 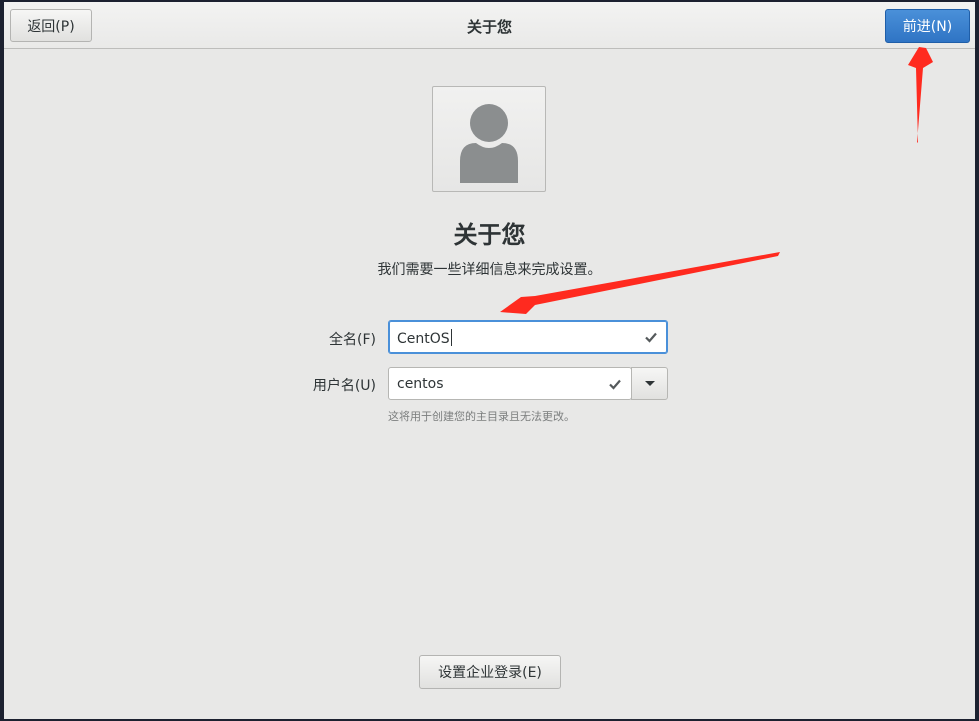 What do you see at coordinates (352, 340) in the screenshot?
I see `fullname-label: 全名(F)` at bounding box center [352, 340].